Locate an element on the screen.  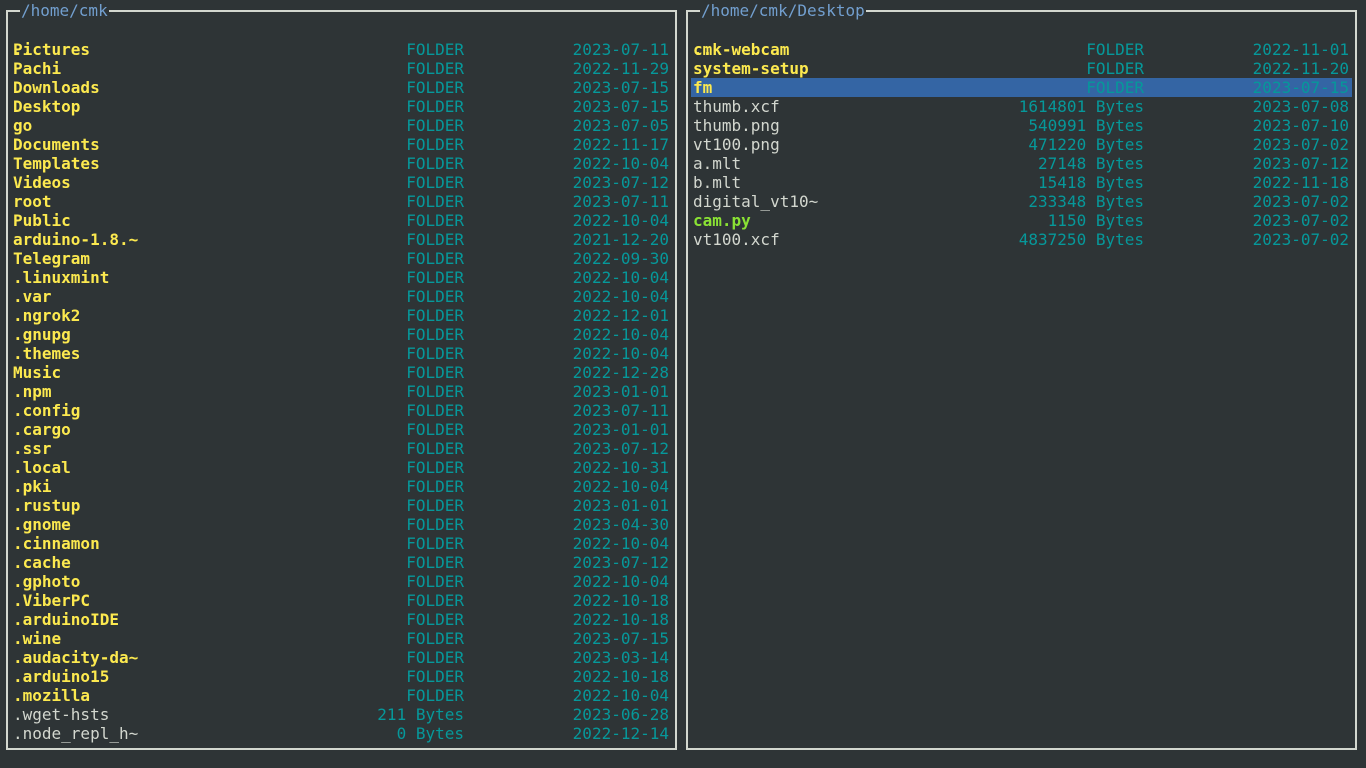
folder-entry: Pachi FOLDER 2022-11-29 is located at coordinates (341, 68).